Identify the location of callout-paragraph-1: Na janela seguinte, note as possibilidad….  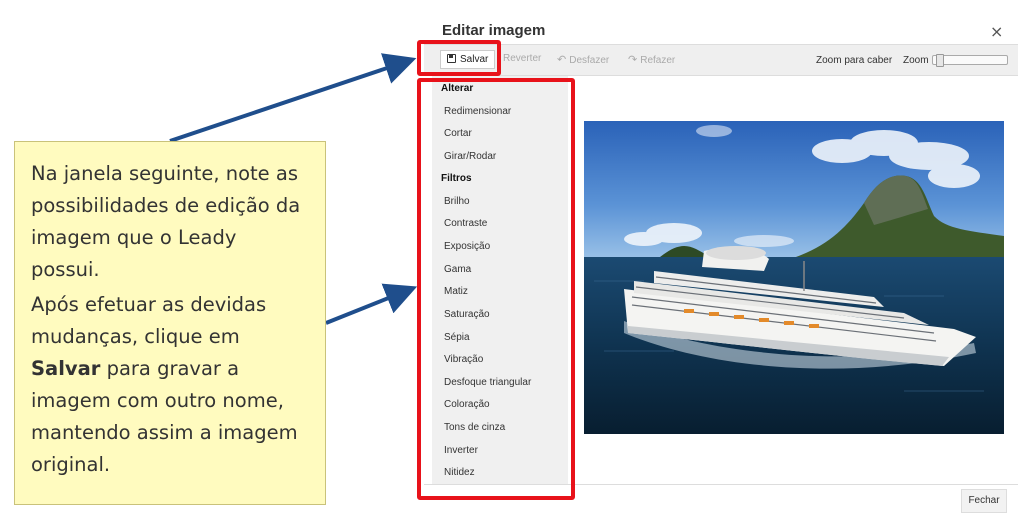
(166, 221).